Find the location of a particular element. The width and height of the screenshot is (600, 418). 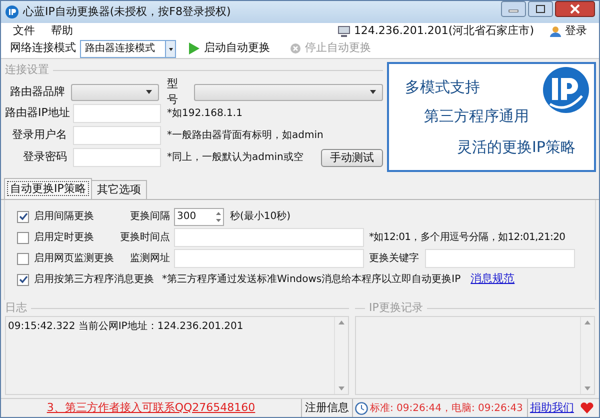

window-title: 心蓝IP自动更换器(未授权，按F8登录授权) is located at coordinates (127, 12).